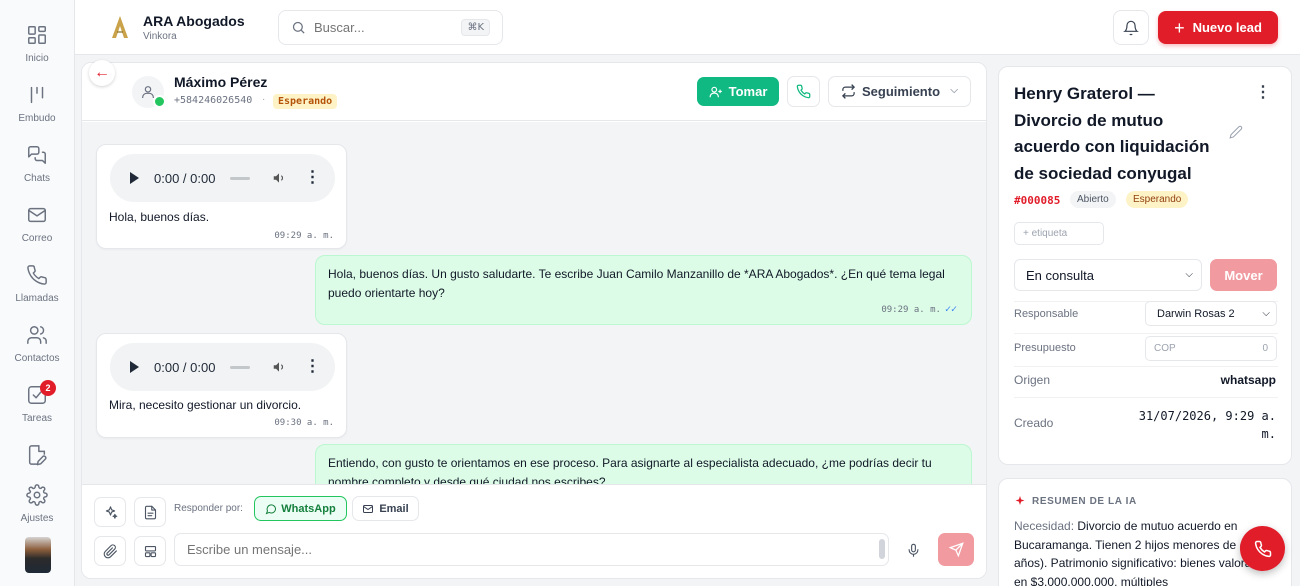 The image size is (1300, 586). I want to click on quick-replies-button, so click(150, 551).